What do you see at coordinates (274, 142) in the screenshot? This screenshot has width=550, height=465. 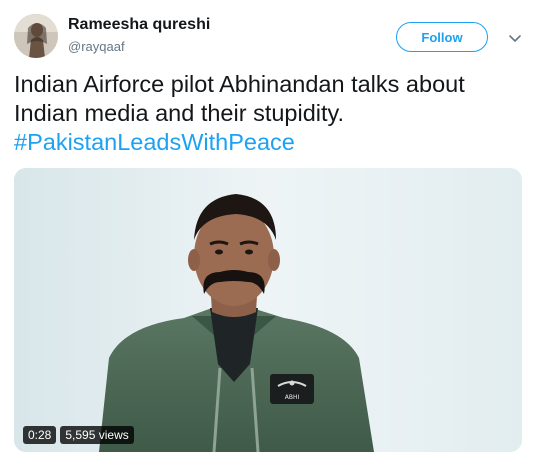 I see `hashtag-link: #PakistanLeadsWithPeace` at bounding box center [274, 142].